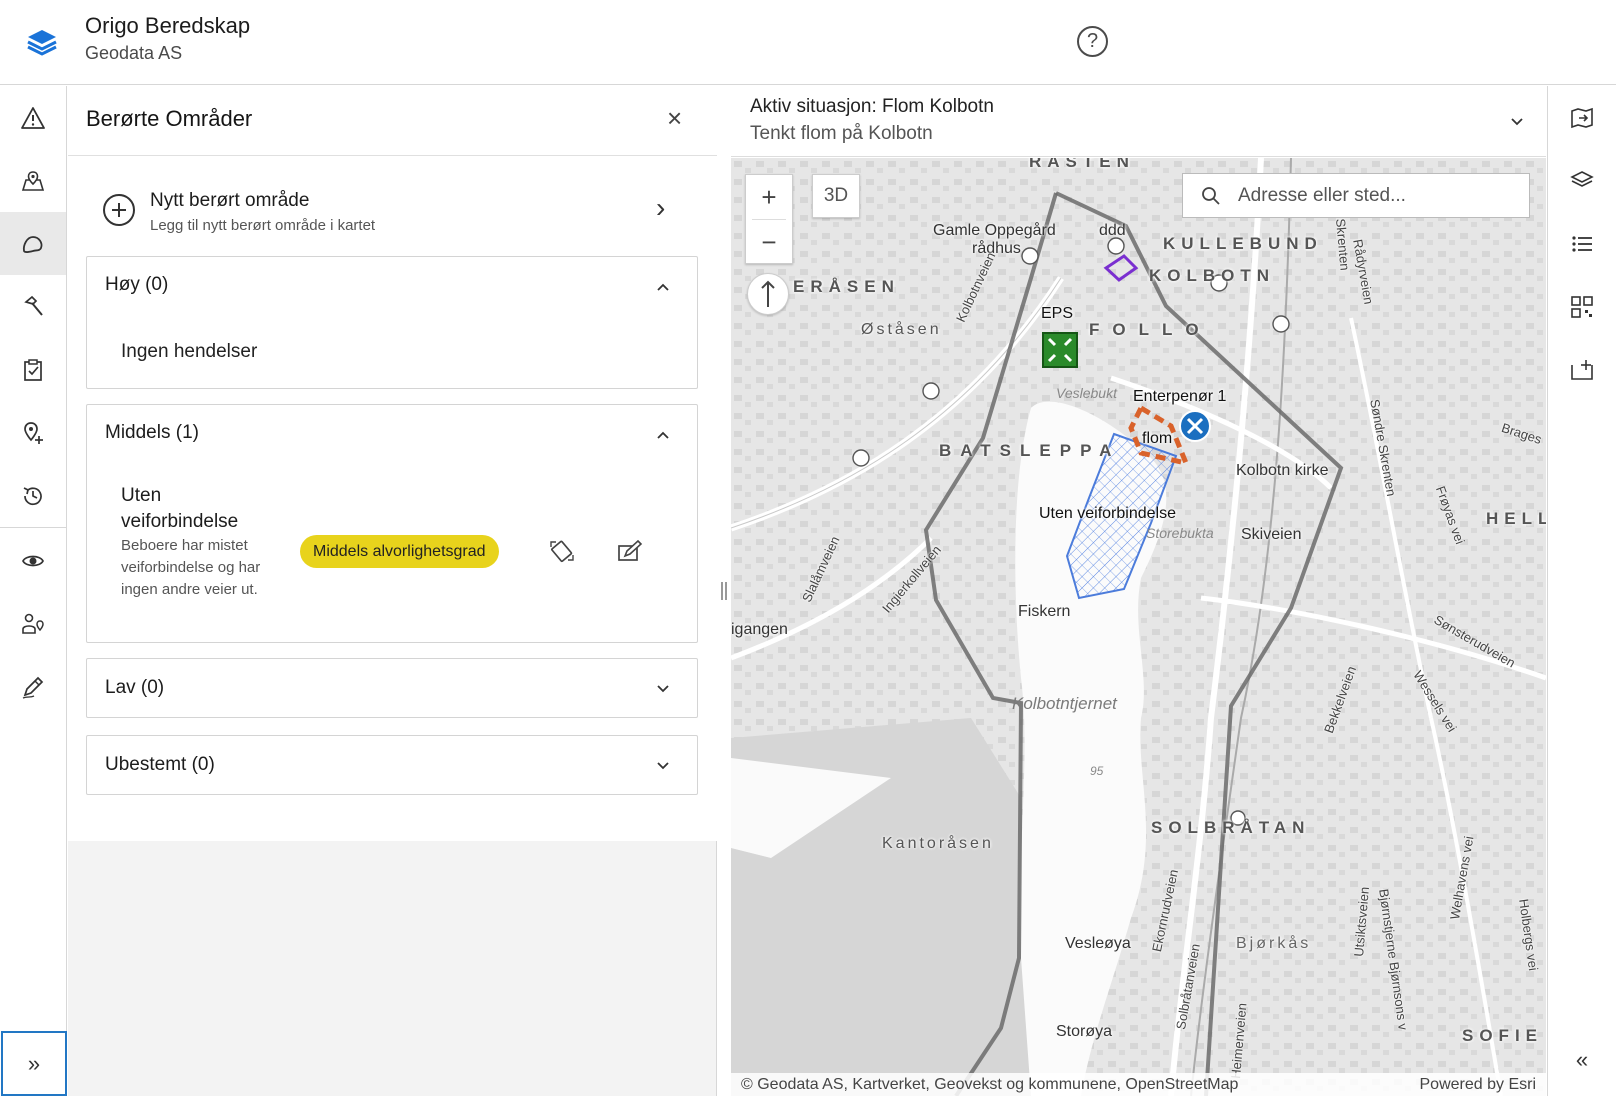 The width and height of the screenshot is (1616, 1096). I want to click on map-label-batsleppa: BATSLEPPA, so click(1030, 450).